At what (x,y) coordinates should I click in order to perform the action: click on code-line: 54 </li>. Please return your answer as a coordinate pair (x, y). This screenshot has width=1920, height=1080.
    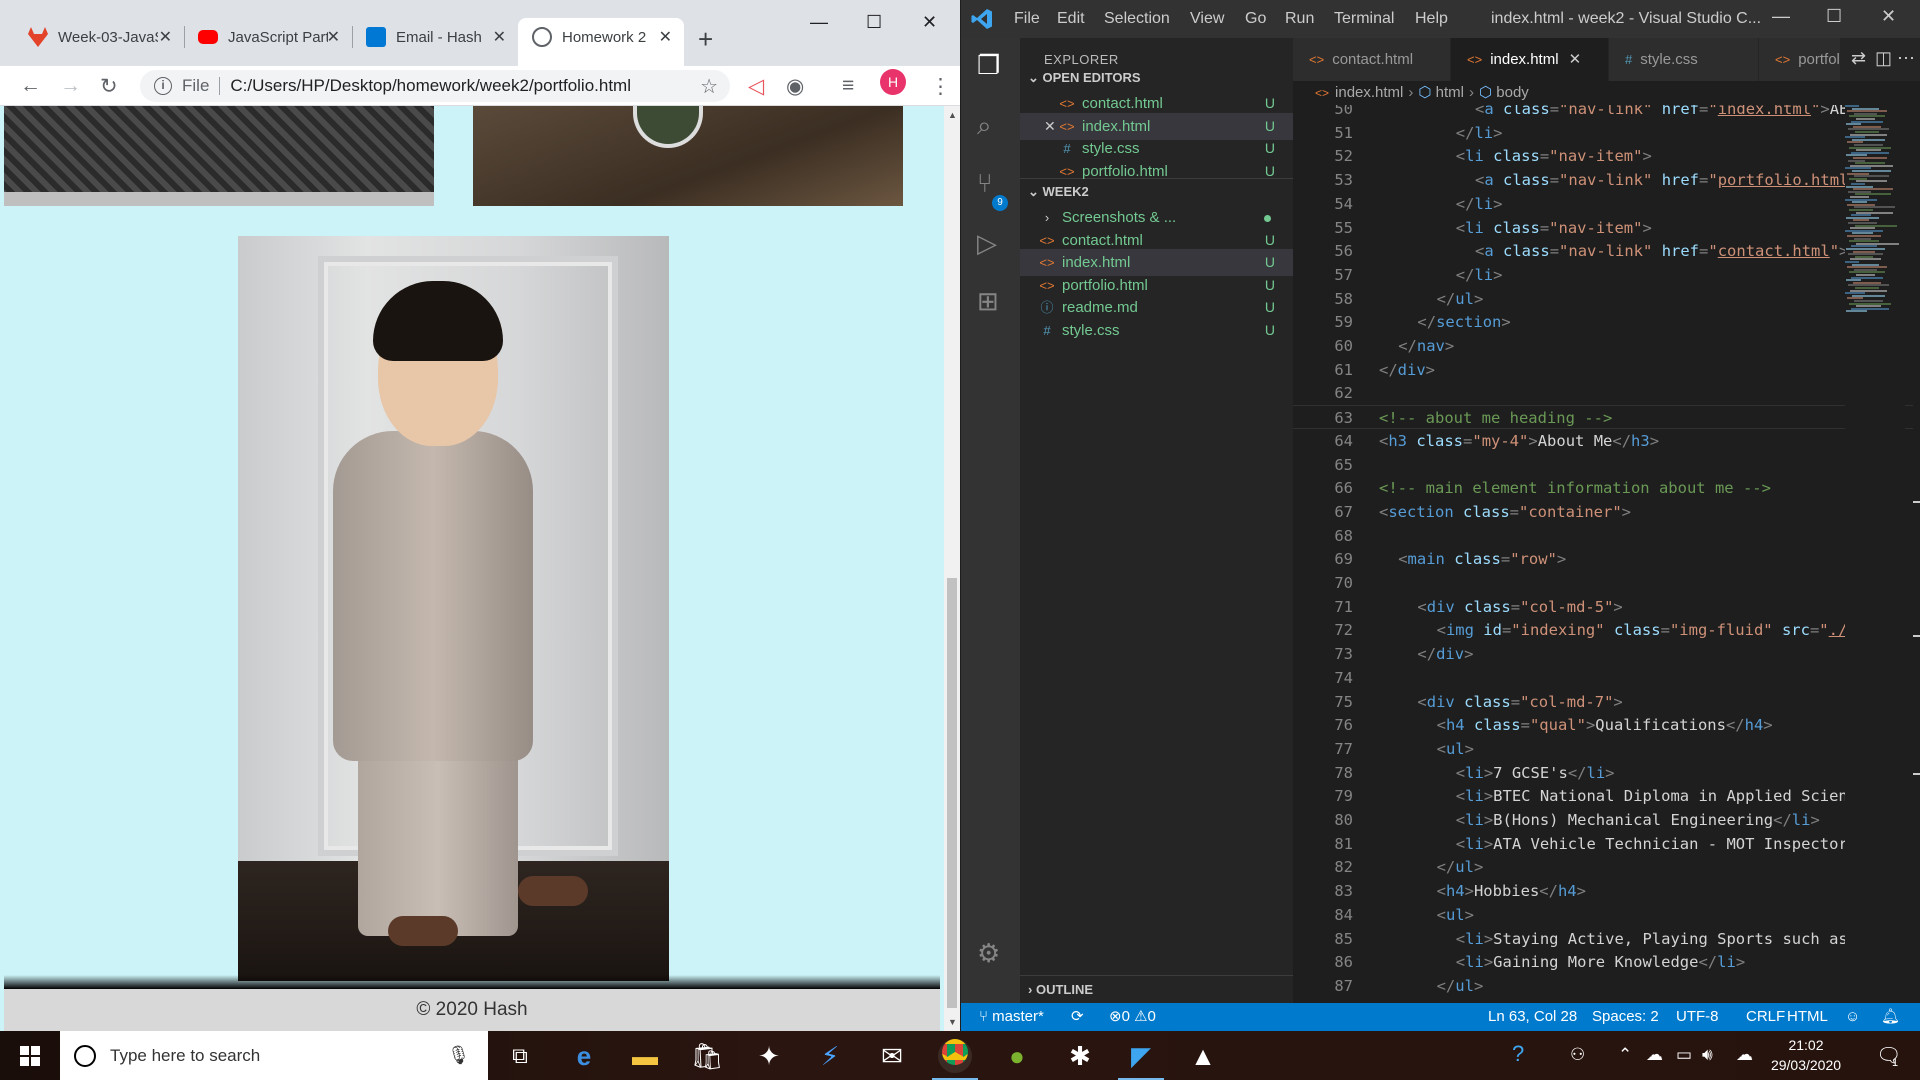
    Looking at the image, I should click on (1603, 204).